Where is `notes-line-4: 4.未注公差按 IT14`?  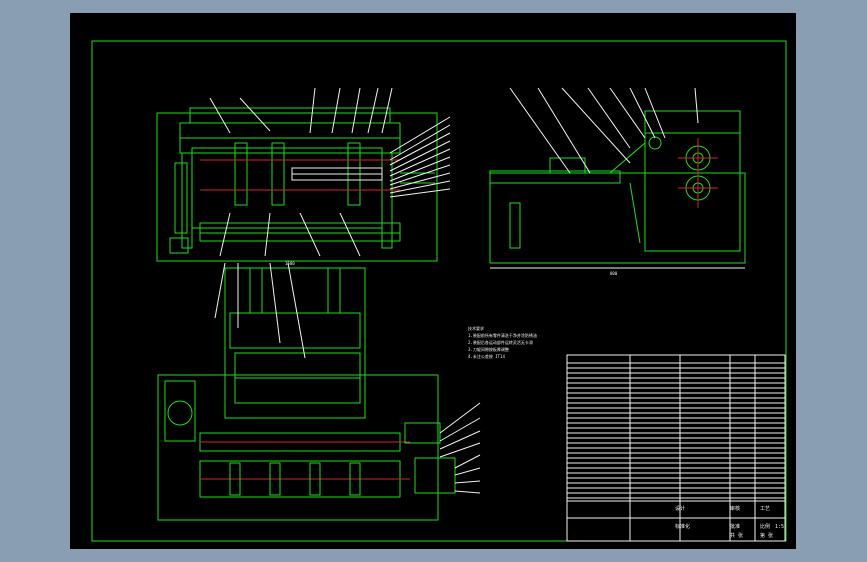
notes-line-4: 4.未注公差按 IT14 is located at coordinates (486, 356).